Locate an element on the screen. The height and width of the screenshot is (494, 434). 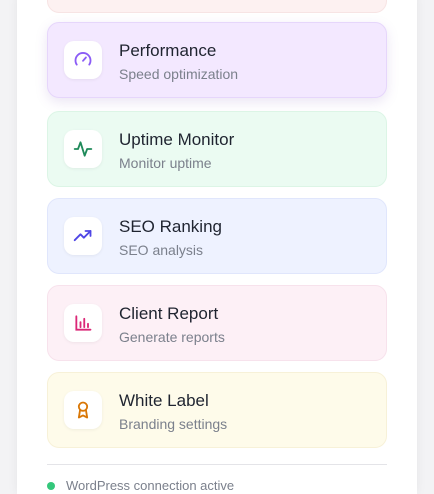
menu-card-title: SEO Ranking is located at coordinates (170, 226).